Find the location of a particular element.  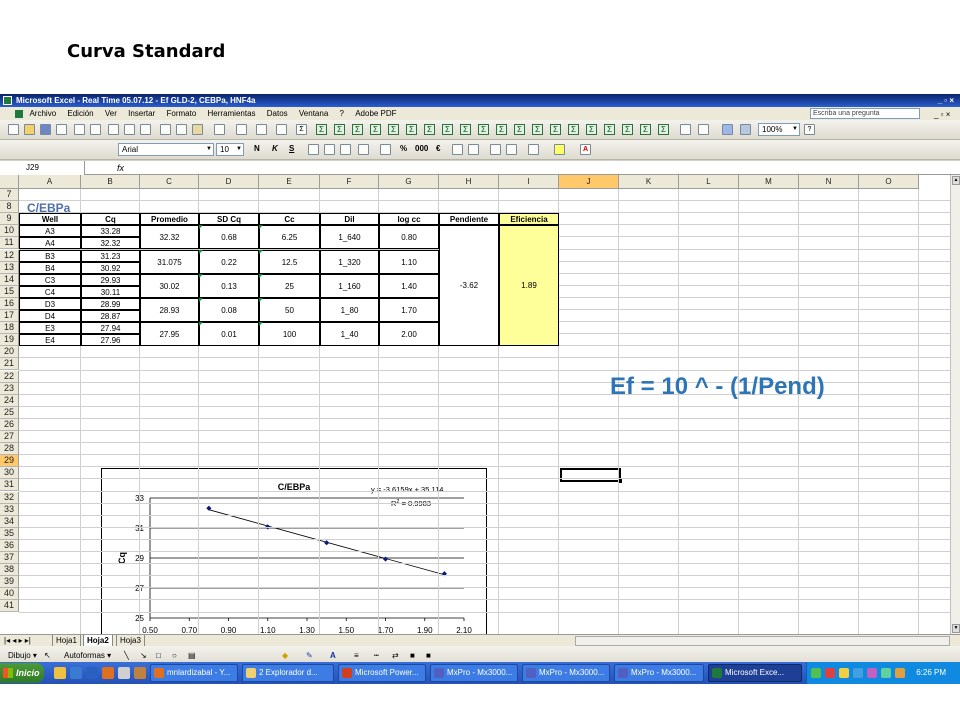

fill-color-icon is located at coordinates (559, 149).